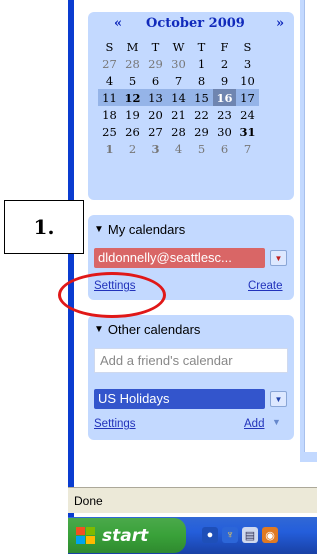  I want to click on current-week-row: 11 12 13 14 15 16 17, so click(178, 97).